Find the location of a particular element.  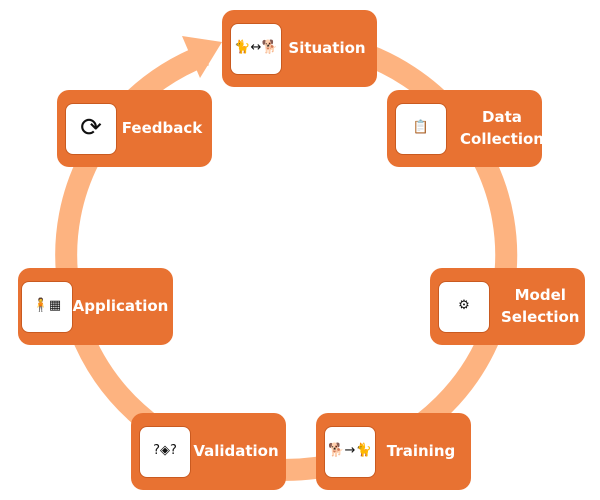

step-situation: 🐈↔🐕 Situation is located at coordinates (299, 48).